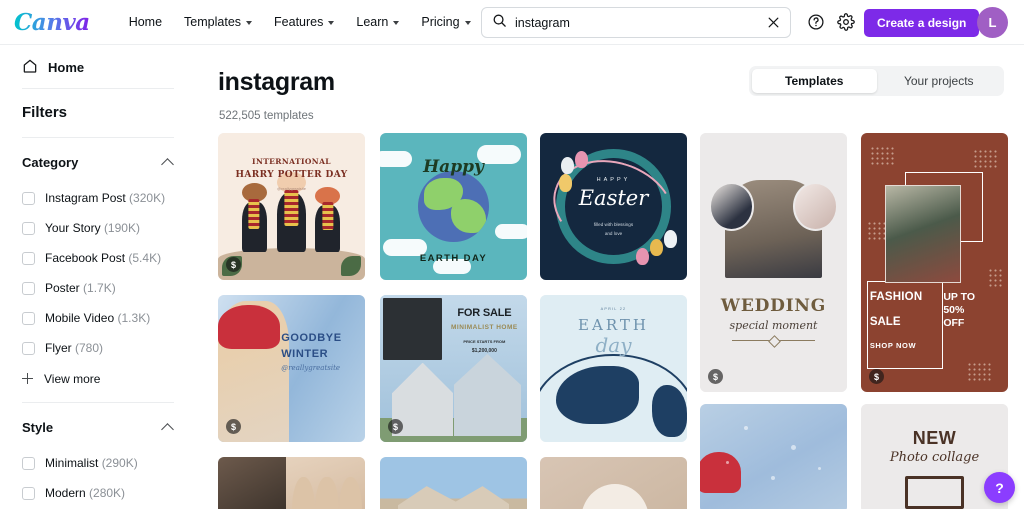 The width and height of the screenshot is (1024, 509). What do you see at coordinates (484, 328) in the screenshot?
I see `template-text-line2: MINIMALIST HOME` at bounding box center [484, 328].